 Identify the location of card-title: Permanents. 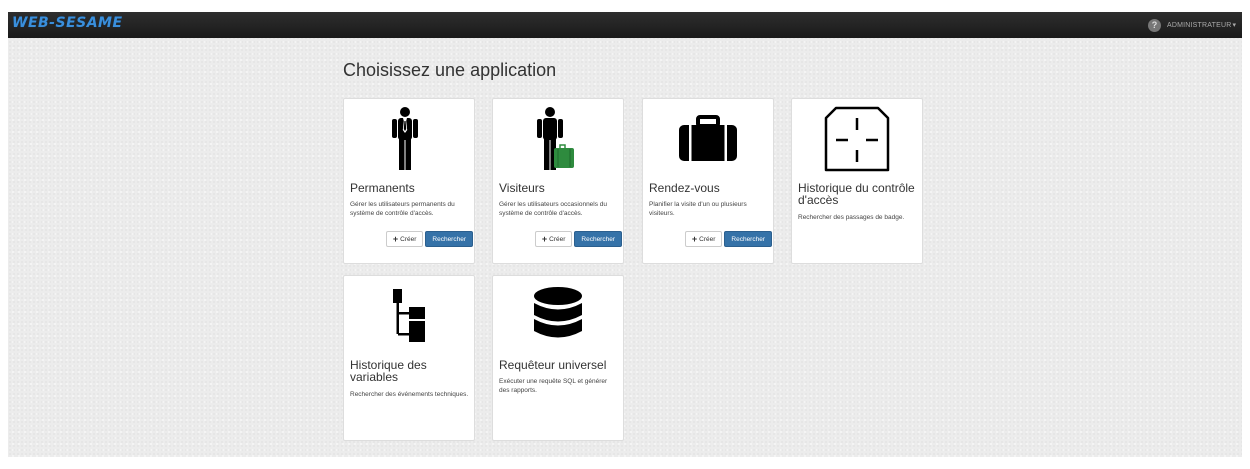
(382, 188).